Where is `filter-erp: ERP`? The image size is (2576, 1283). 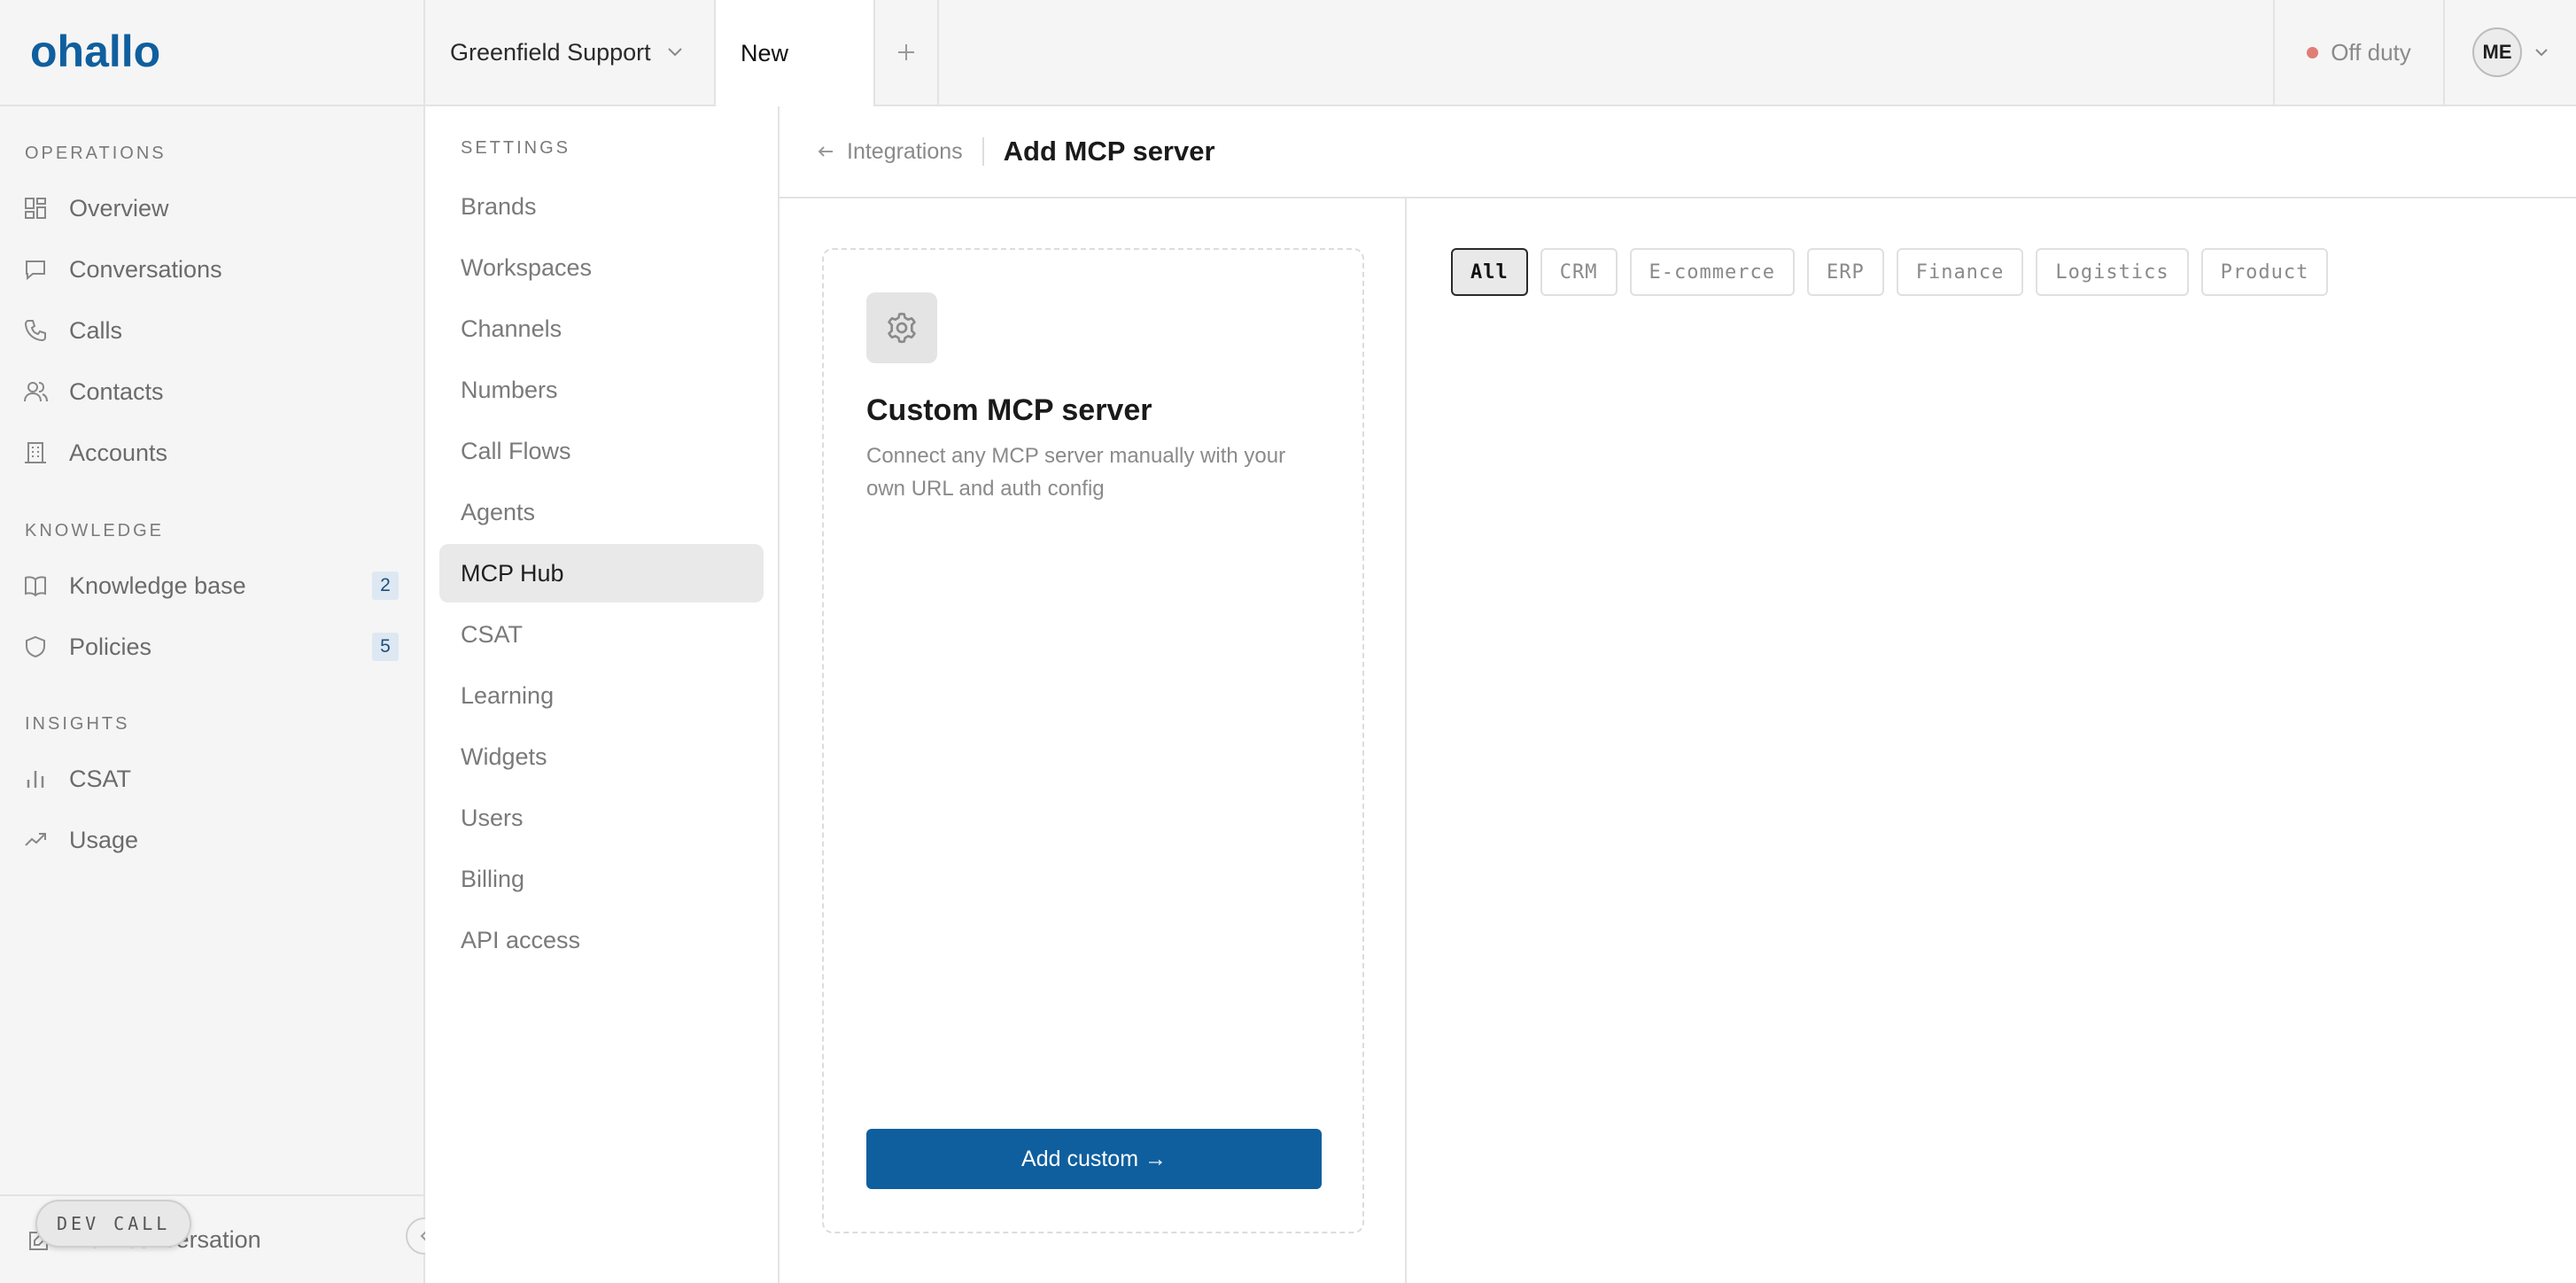
filter-erp: ERP is located at coordinates (1845, 272).